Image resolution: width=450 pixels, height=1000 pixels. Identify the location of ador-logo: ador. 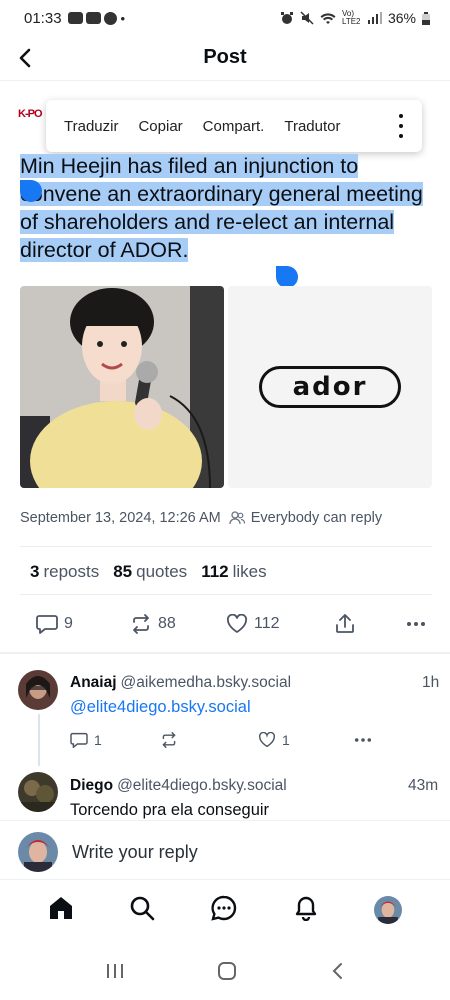
(330, 387).